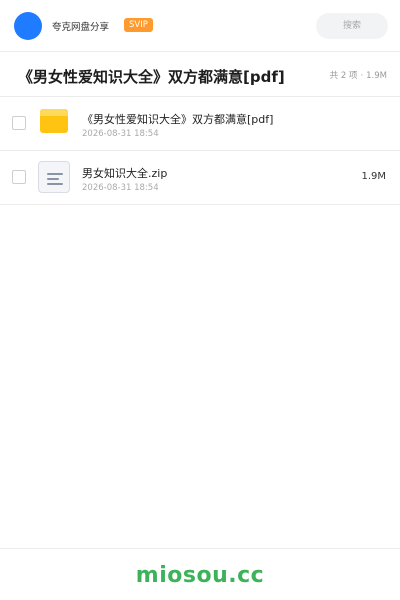 This screenshot has width=400, height=600. Describe the element at coordinates (138, 25) in the screenshot. I see `svip-badge: SVIP` at that location.